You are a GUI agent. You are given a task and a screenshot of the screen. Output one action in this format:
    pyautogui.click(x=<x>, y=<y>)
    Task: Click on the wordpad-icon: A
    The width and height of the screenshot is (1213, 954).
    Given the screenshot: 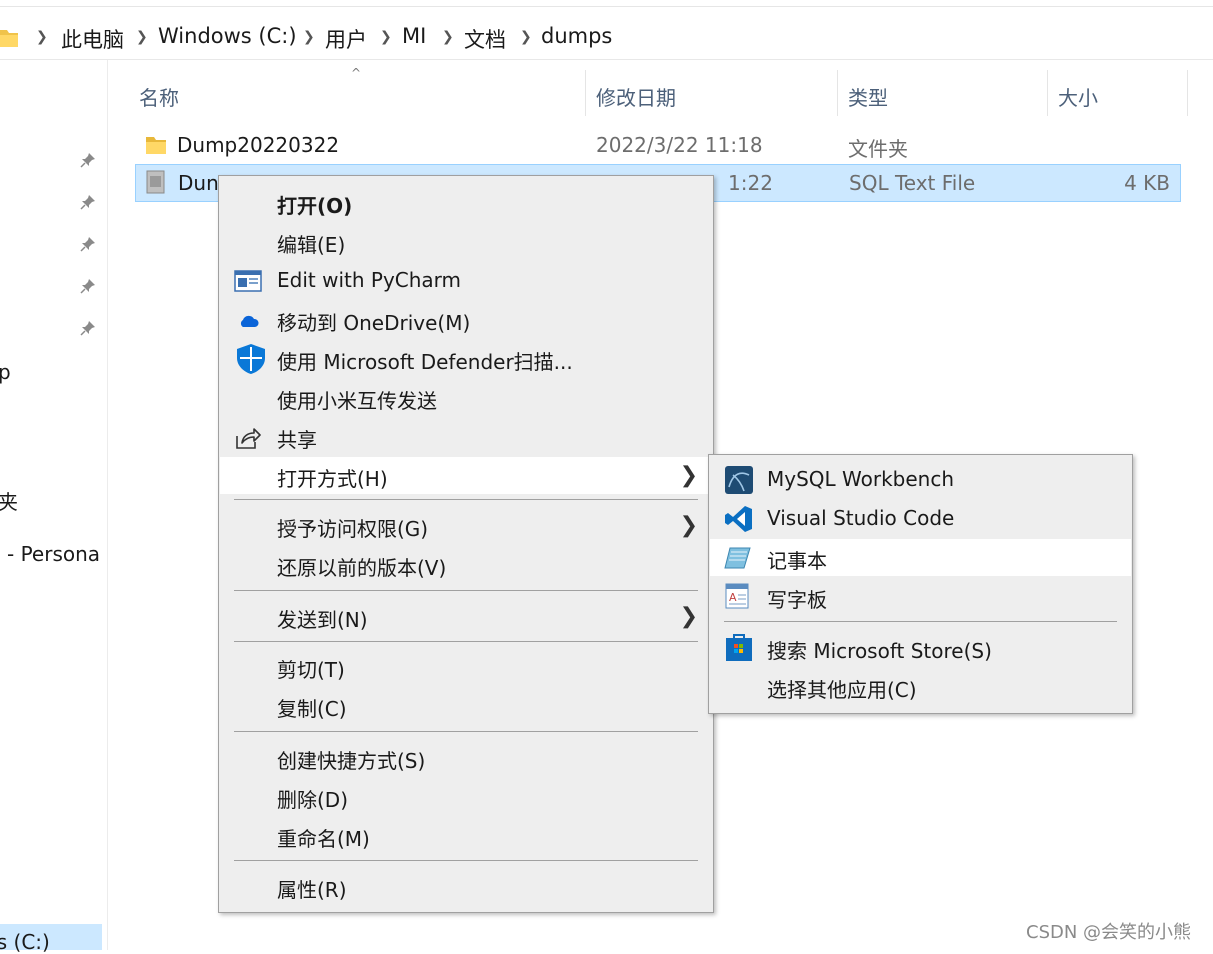 What is the action you would take?
    pyautogui.click(x=737, y=596)
    